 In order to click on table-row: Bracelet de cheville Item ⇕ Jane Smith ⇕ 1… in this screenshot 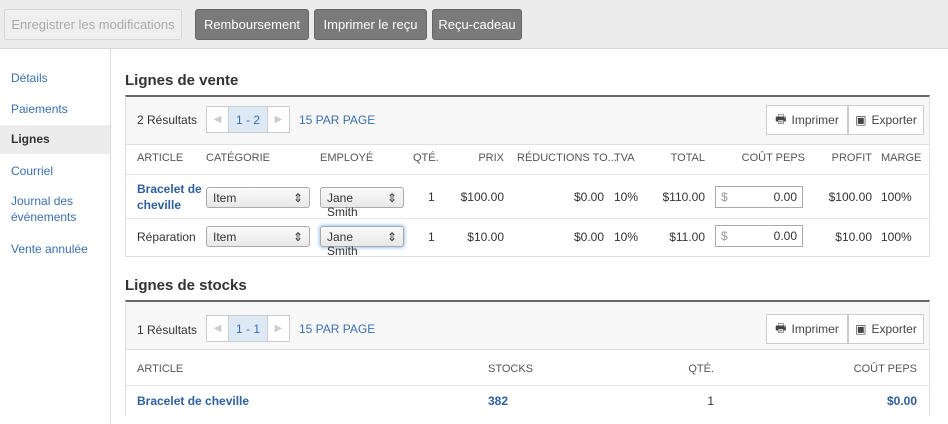, I will do `click(527, 197)`.